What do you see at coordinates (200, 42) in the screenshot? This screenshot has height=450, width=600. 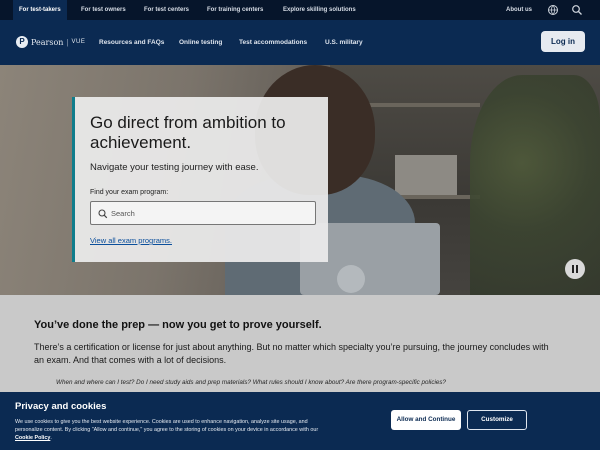 I see `nav-online-testing: Online testing` at bounding box center [200, 42].